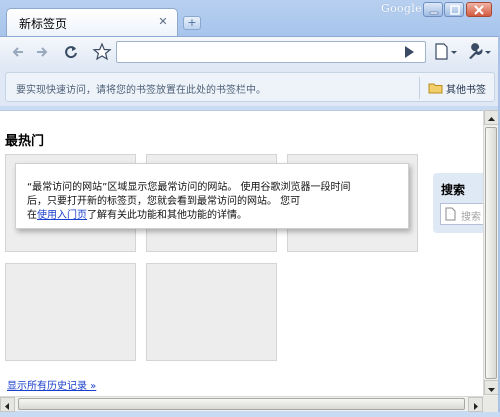 This screenshot has width=500, height=417. I want to click on page-menu-button, so click(446, 52).